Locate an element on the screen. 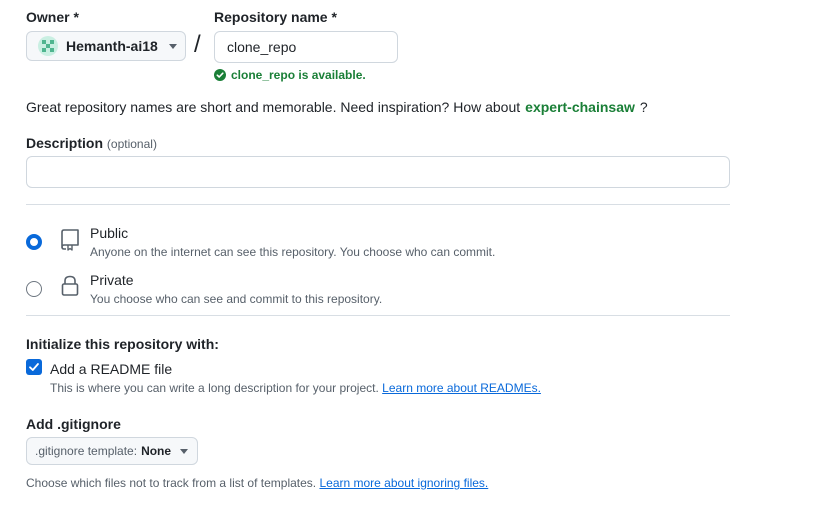 The image size is (835, 505). repo-icon is located at coordinates (70, 240).